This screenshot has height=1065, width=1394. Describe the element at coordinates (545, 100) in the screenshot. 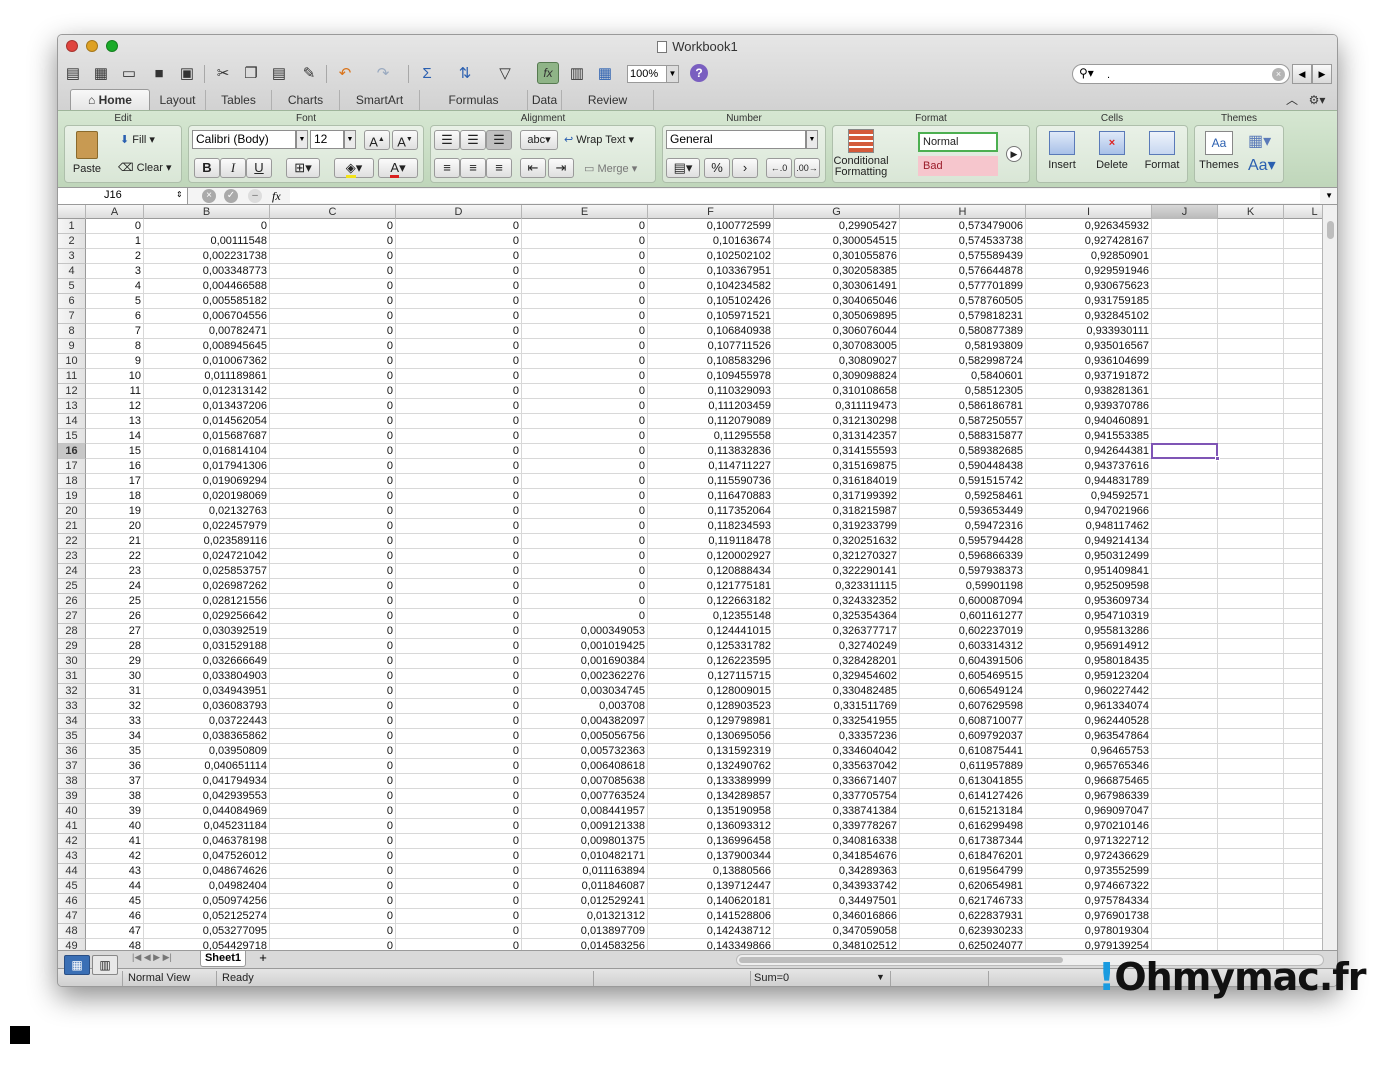

I see `tab-data: Data` at that location.